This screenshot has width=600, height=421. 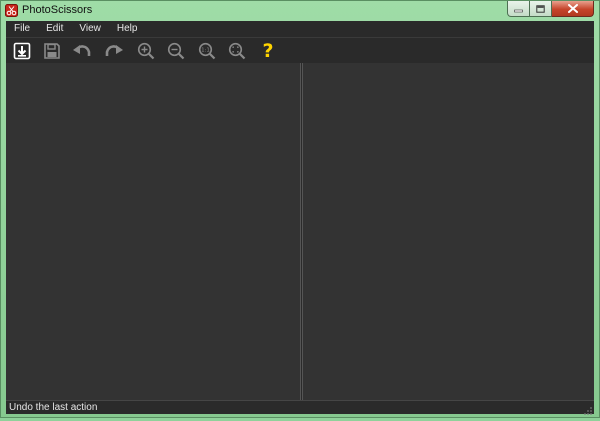 I want to click on open-button, so click(x=22, y=51).